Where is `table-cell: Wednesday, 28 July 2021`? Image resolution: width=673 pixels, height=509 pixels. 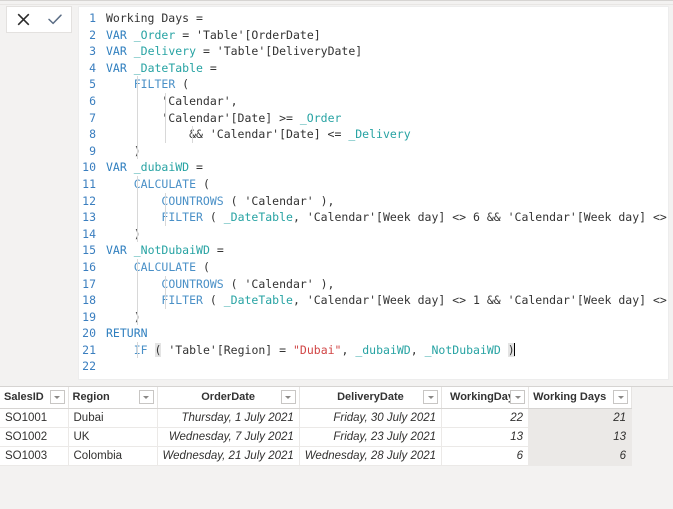 table-cell: Wednesday, 28 July 2021 is located at coordinates (371, 456).